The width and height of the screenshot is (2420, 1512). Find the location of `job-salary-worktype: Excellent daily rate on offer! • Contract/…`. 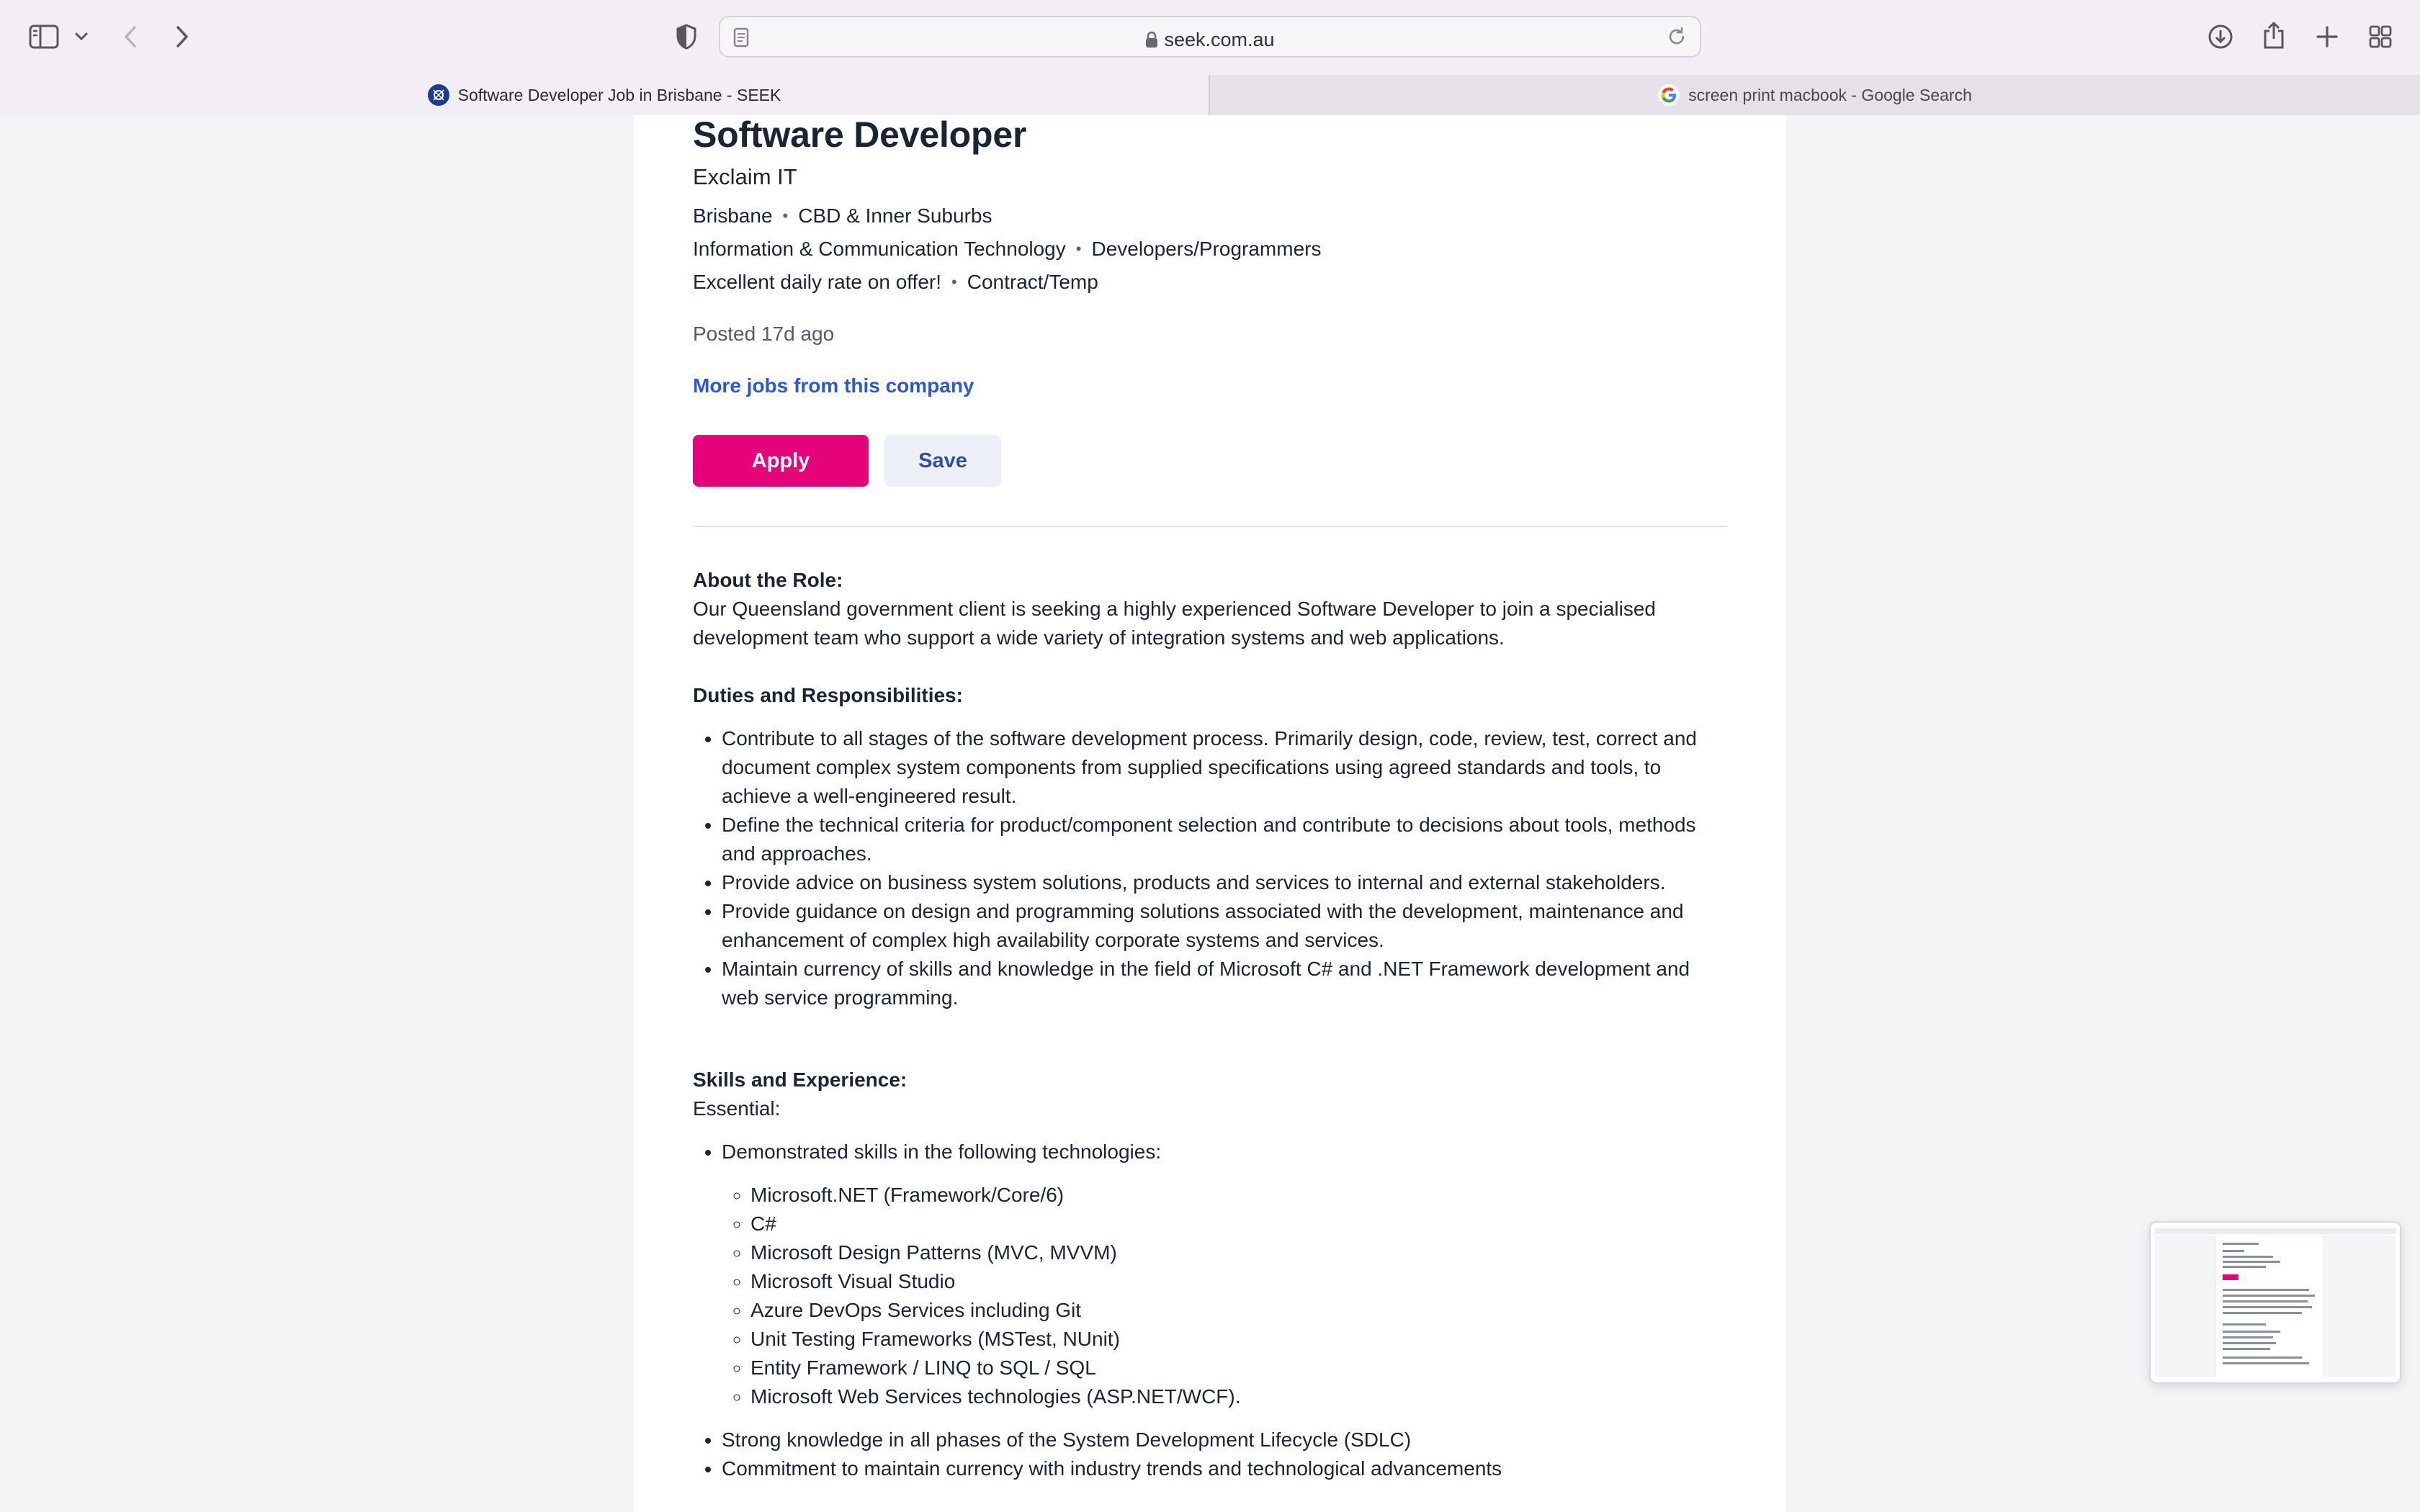

job-salary-worktype: Excellent daily rate on offer! • Contract/… is located at coordinates (896, 282).